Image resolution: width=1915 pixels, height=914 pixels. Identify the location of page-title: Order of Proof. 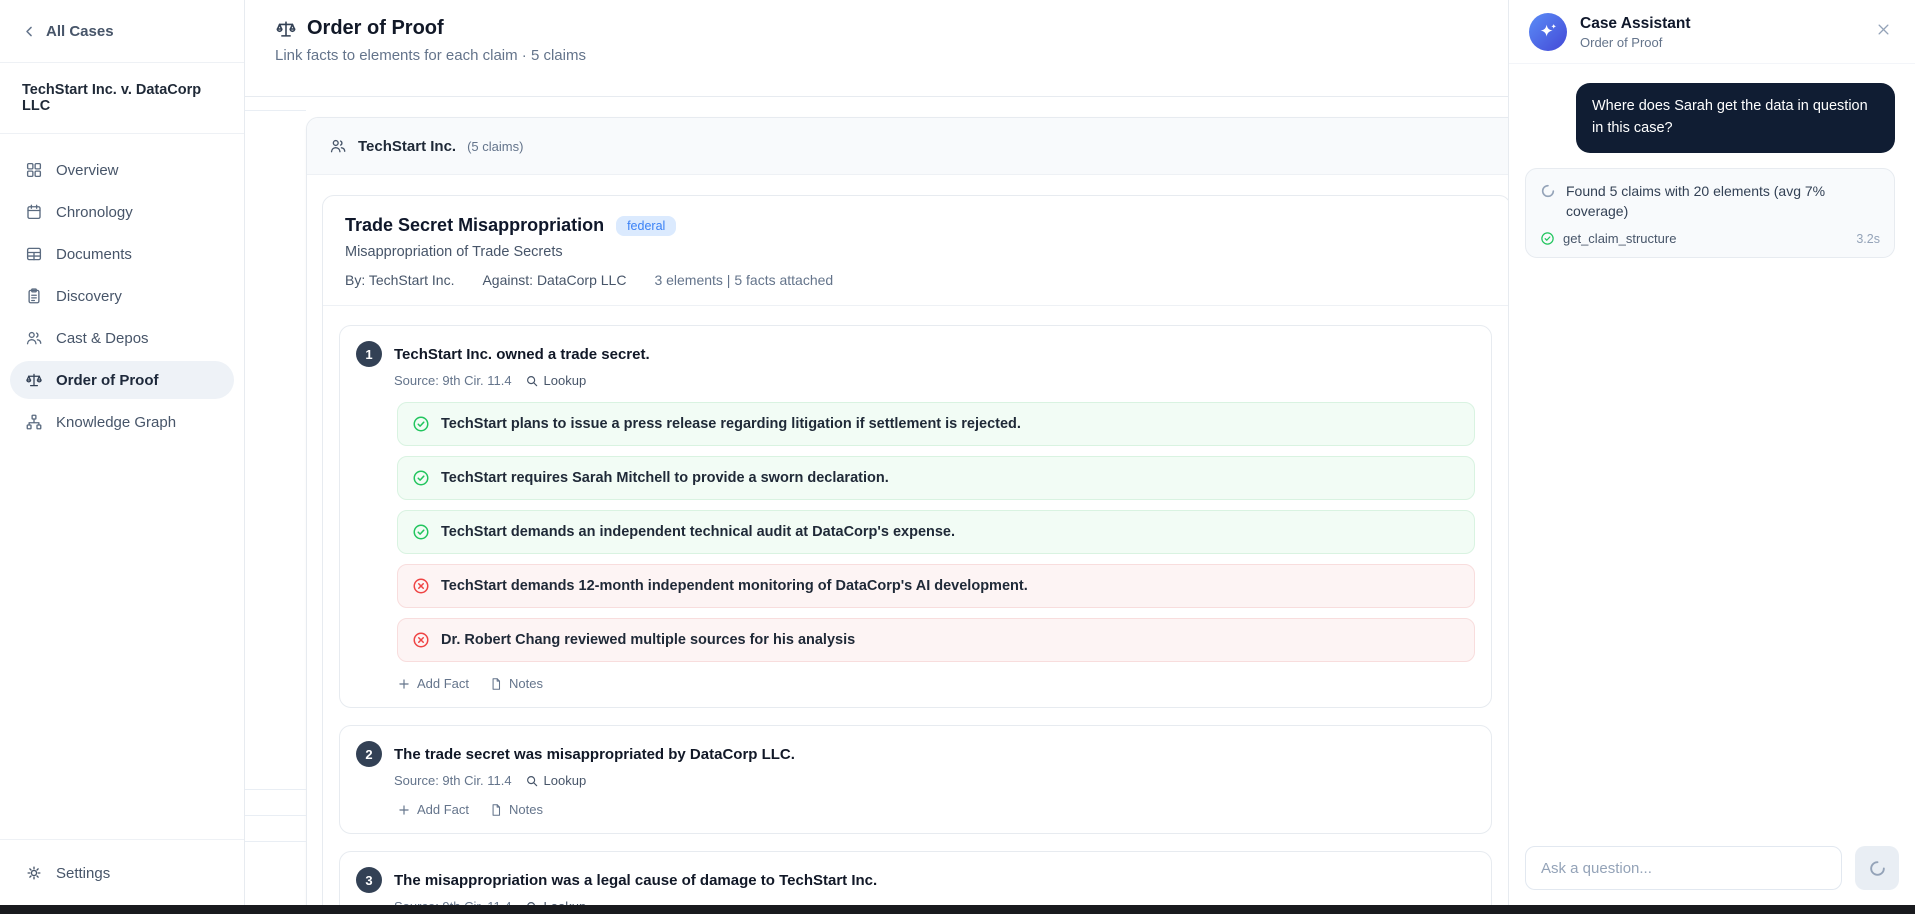
(375, 28).